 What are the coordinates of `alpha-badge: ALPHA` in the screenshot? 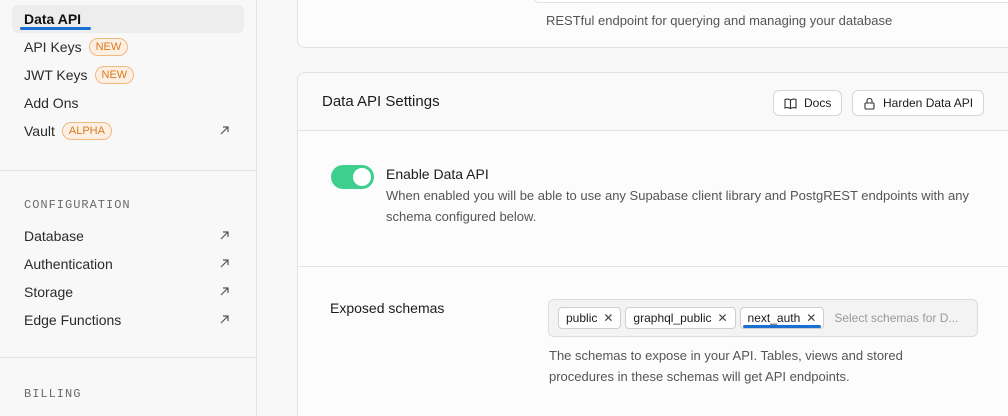 It's located at (86, 131).